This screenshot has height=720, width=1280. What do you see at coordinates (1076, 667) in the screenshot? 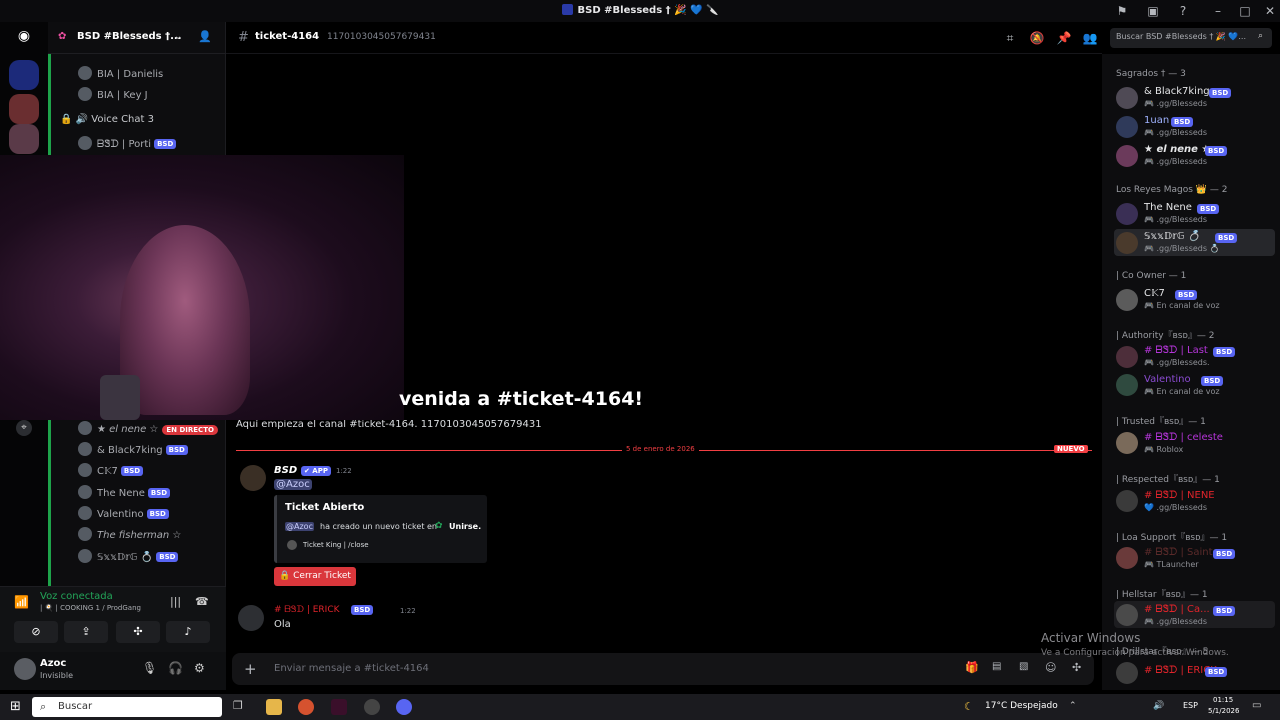
I see `apps-icon: ✣` at bounding box center [1076, 667].